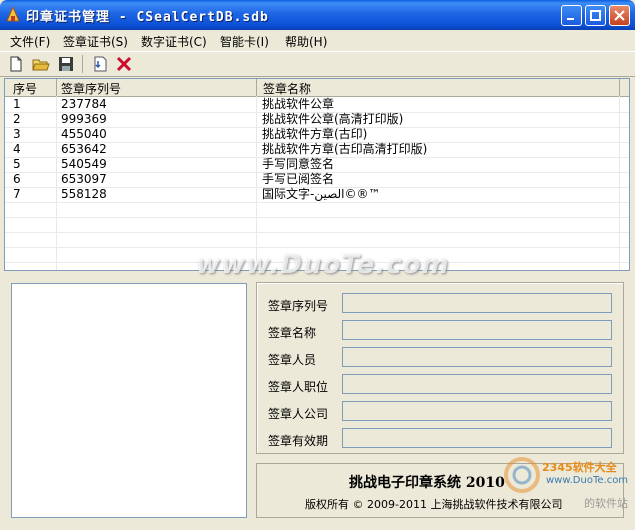 This screenshot has width=635, height=530. What do you see at coordinates (287, 88) in the screenshot?
I see `header-name: 签章名称` at bounding box center [287, 88].